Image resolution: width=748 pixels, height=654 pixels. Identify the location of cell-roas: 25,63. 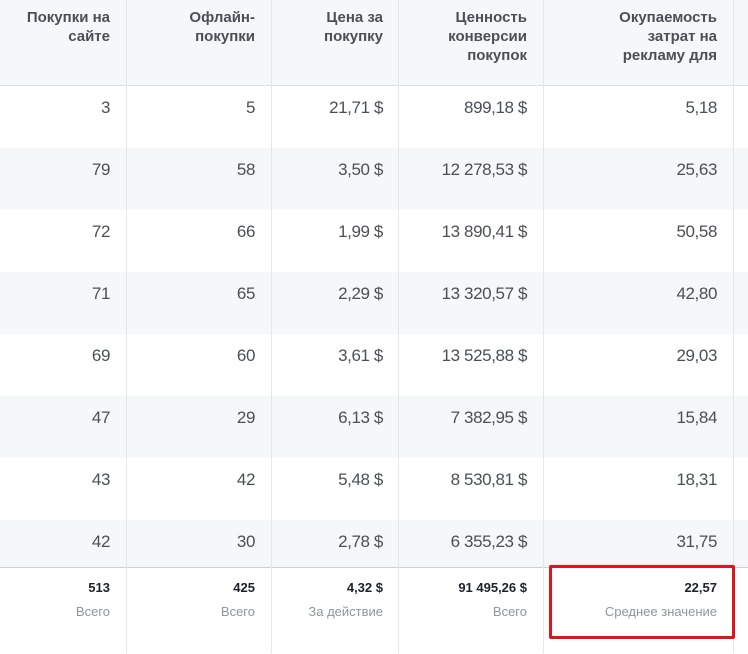
(696, 169).